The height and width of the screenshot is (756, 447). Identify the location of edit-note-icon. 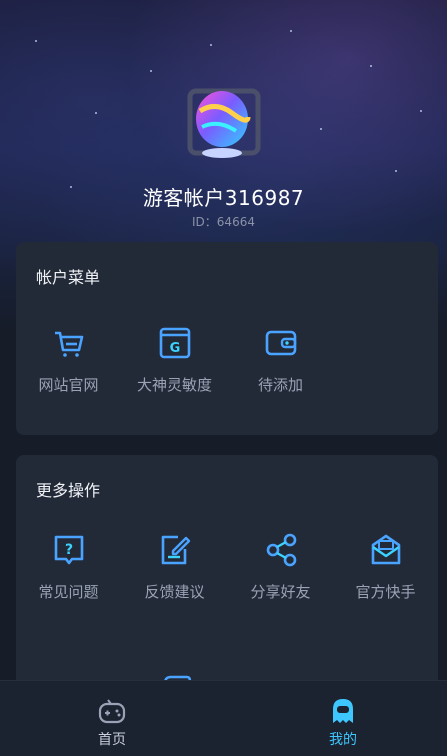
(175, 550).